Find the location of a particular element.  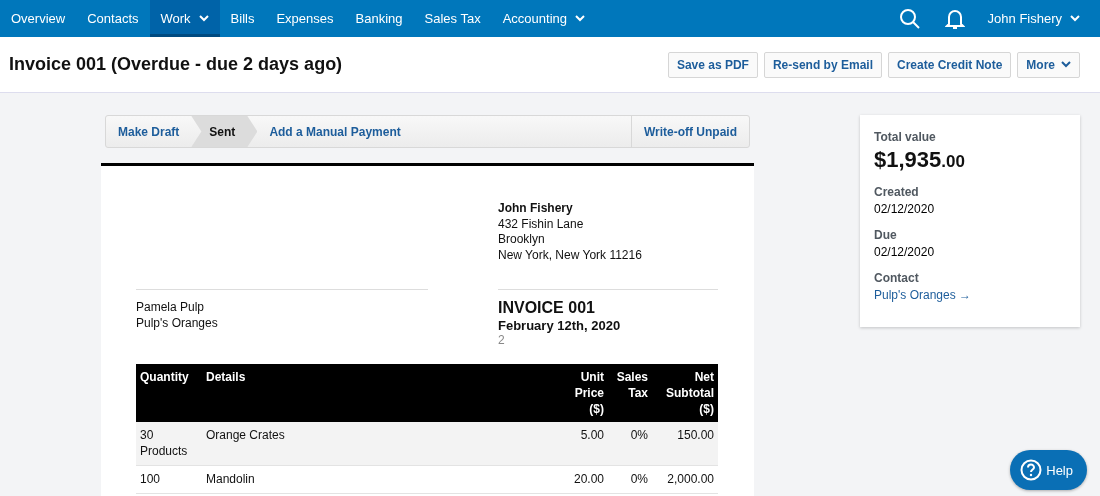

invoice-reference: 2 is located at coordinates (502, 341).